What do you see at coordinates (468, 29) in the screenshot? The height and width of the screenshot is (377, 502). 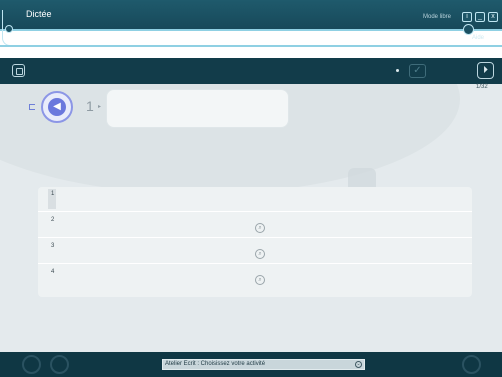 I see `help-knob-icon` at bounding box center [468, 29].